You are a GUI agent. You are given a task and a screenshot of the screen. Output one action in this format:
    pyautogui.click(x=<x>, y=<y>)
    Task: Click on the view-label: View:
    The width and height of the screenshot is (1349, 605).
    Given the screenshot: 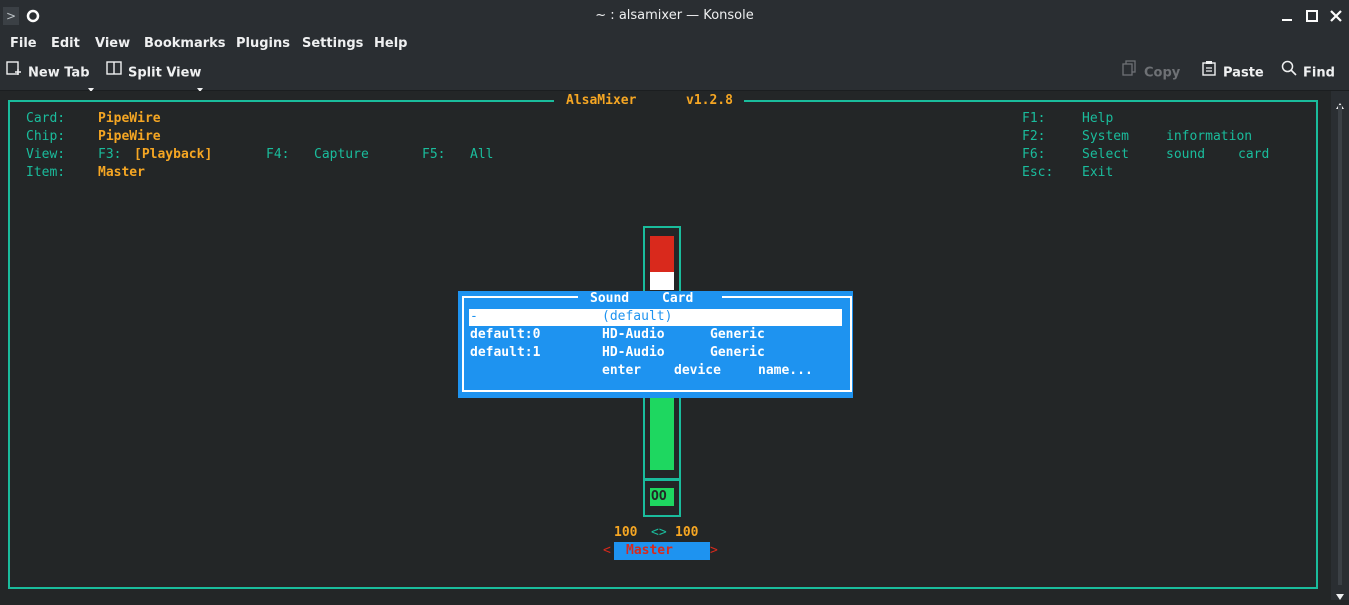 What is the action you would take?
    pyautogui.click(x=46, y=154)
    